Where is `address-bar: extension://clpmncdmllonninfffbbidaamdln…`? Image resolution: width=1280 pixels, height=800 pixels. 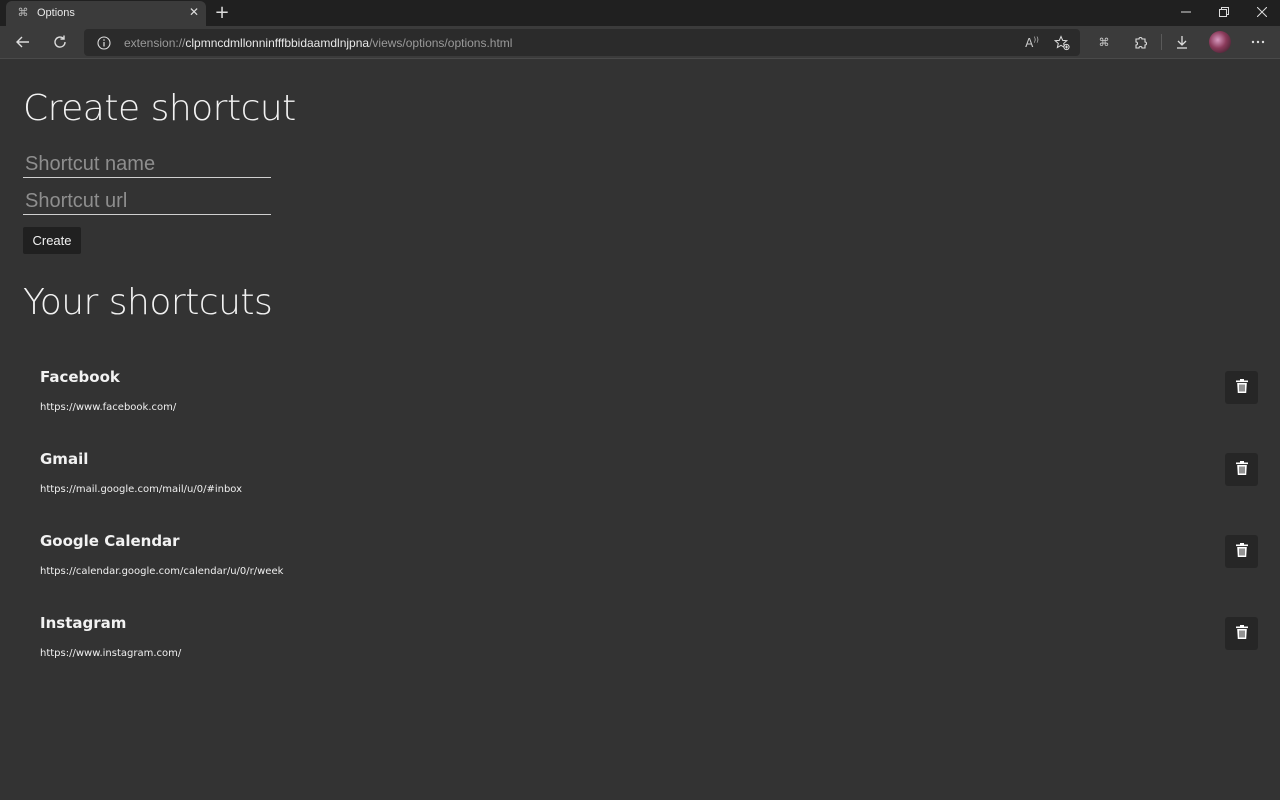 address-bar: extension://clpmncdmllonninfffbbidaamdln… is located at coordinates (582, 42).